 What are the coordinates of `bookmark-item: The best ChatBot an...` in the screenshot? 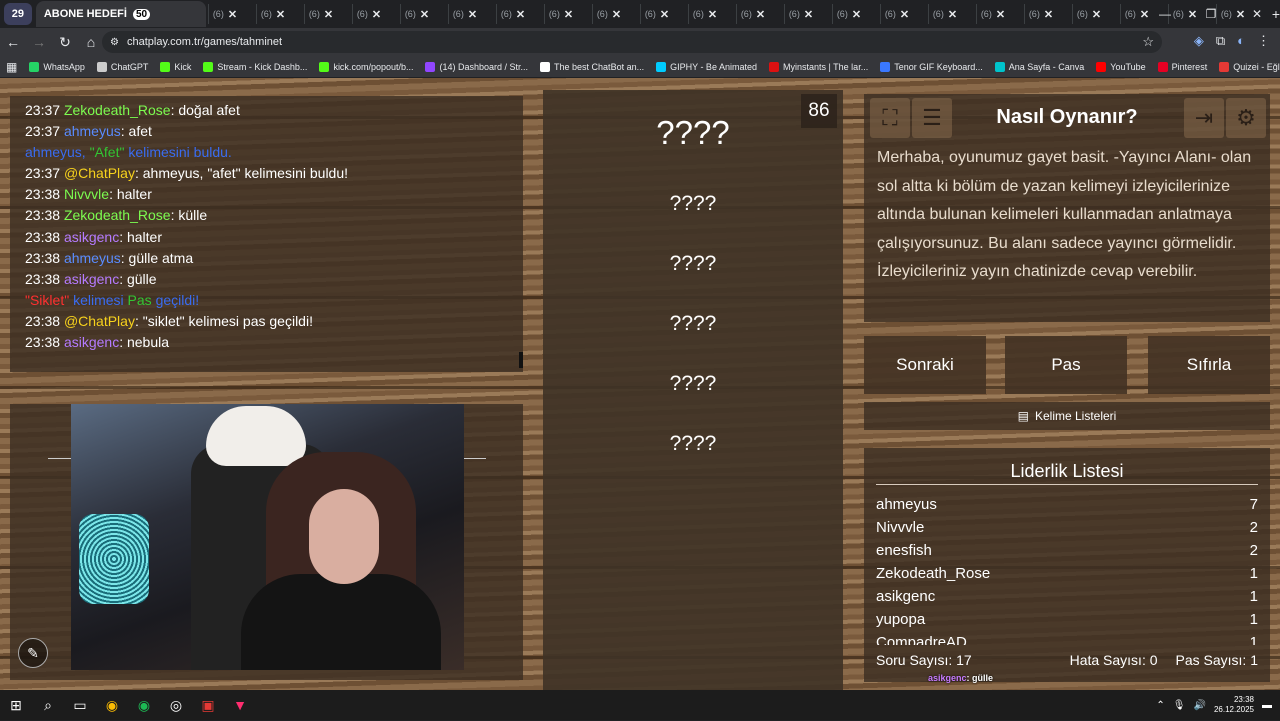 It's located at (592, 66).